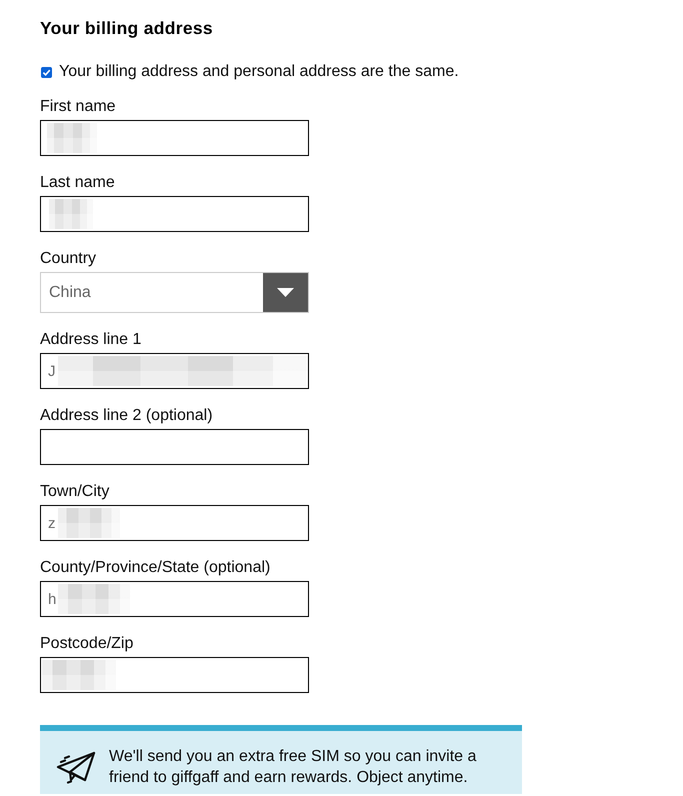 The image size is (683, 796). I want to click on input-field: J, so click(174, 371).